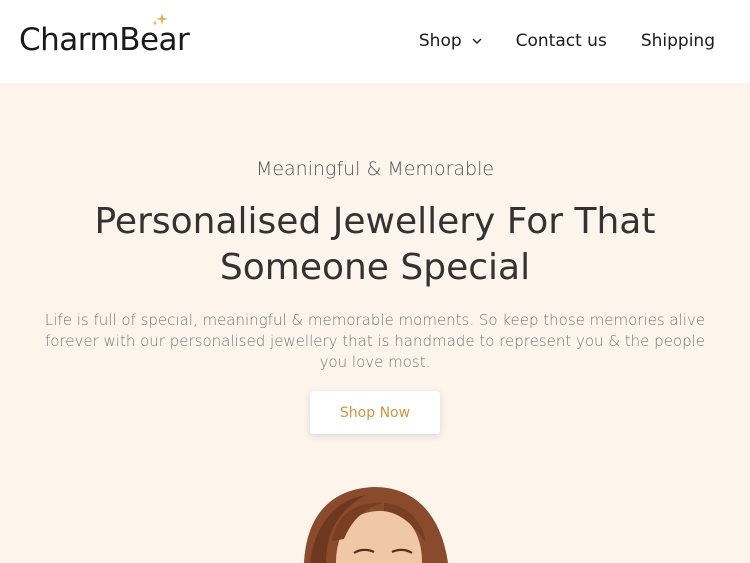  I want to click on nav-shop: Shop, so click(450, 41).